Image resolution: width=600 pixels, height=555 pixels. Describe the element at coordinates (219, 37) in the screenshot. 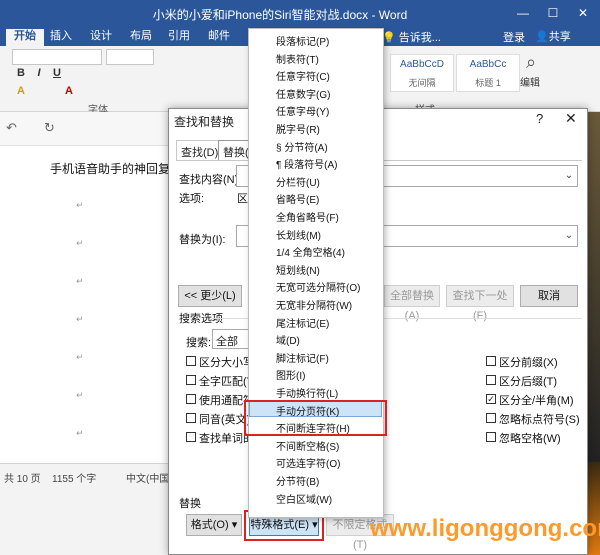

I see `tab-mailings: 邮件` at that location.